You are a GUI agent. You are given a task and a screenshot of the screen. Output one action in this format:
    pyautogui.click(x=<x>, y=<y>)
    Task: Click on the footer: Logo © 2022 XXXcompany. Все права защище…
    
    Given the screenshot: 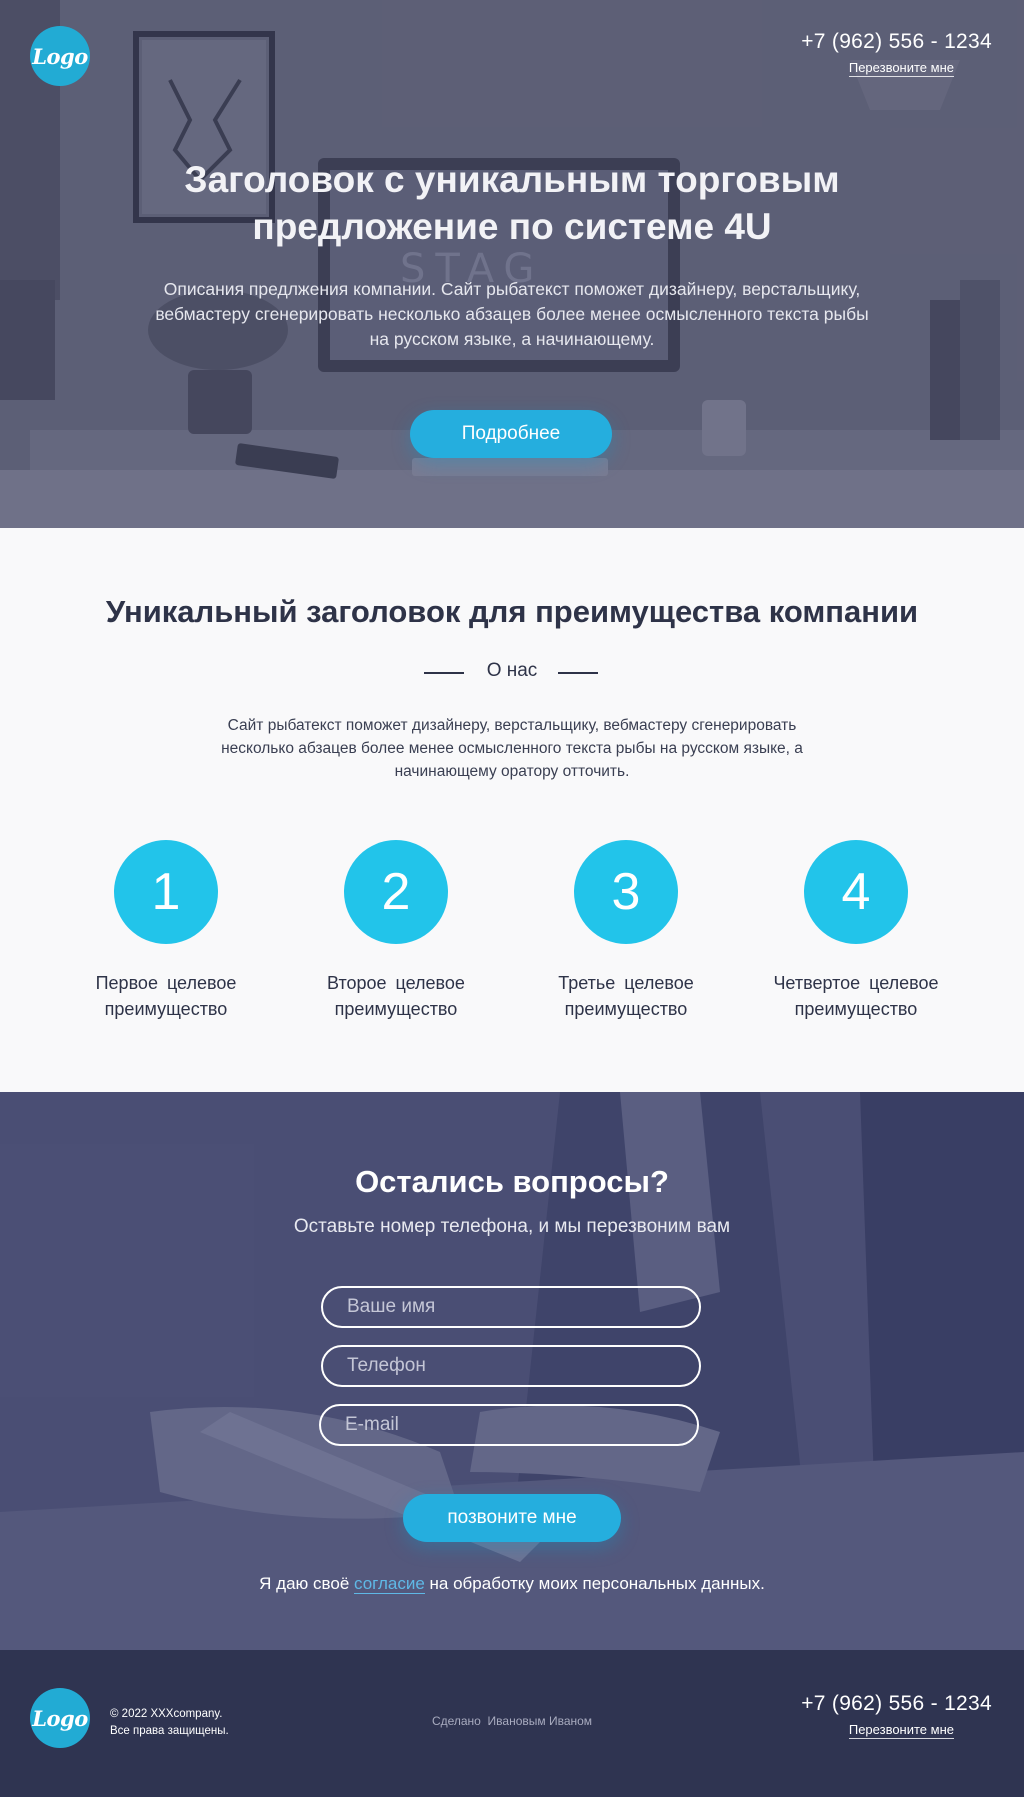 What is the action you would take?
    pyautogui.click(x=512, y=1723)
    